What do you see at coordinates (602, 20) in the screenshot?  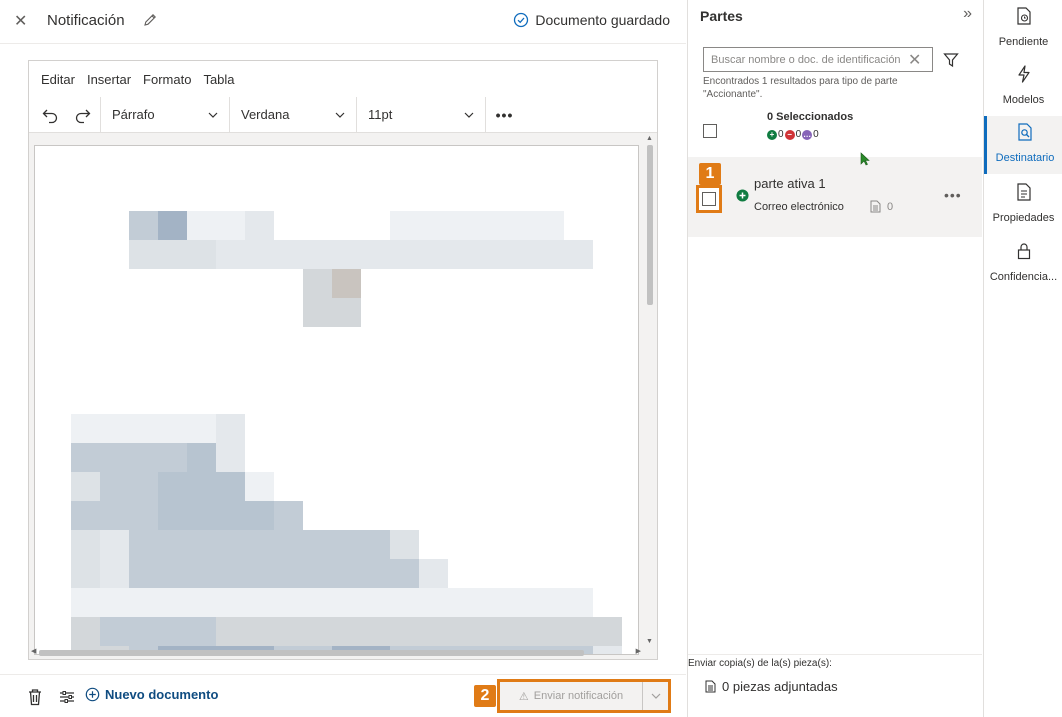 I see `saved-status-label: Documento guardado` at bounding box center [602, 20].